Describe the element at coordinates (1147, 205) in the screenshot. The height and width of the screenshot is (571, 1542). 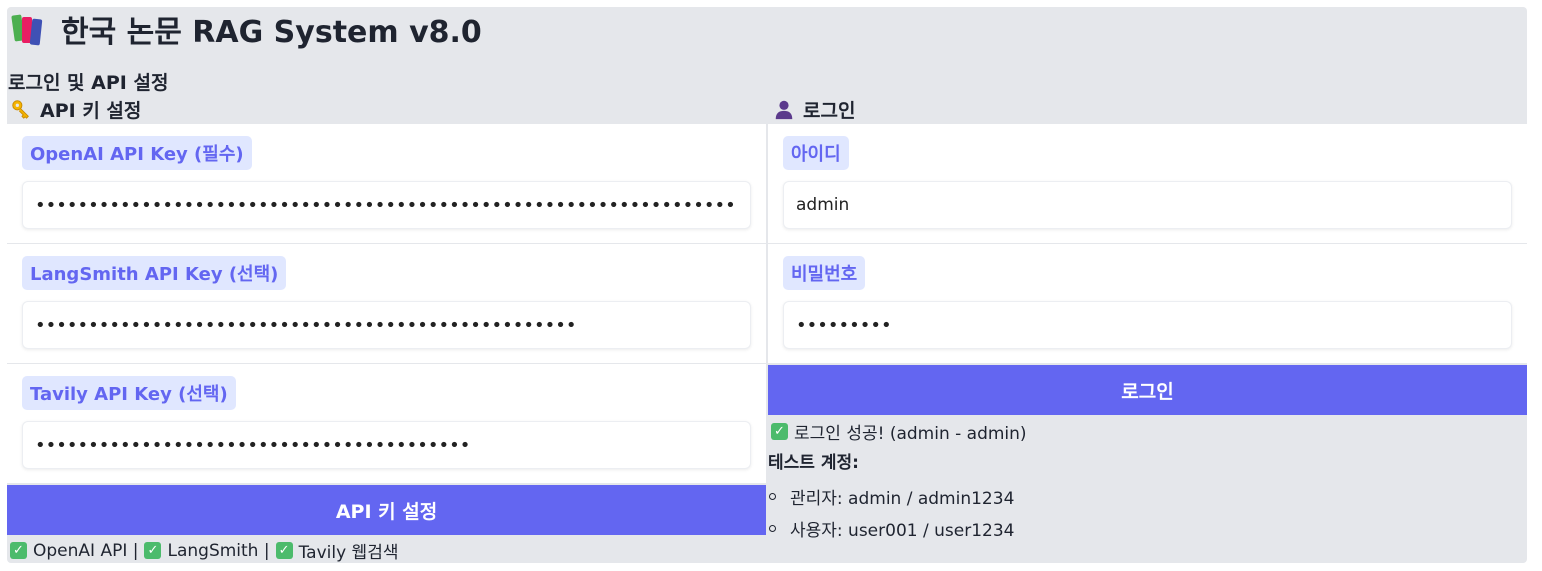
I see `username-input` at that location.